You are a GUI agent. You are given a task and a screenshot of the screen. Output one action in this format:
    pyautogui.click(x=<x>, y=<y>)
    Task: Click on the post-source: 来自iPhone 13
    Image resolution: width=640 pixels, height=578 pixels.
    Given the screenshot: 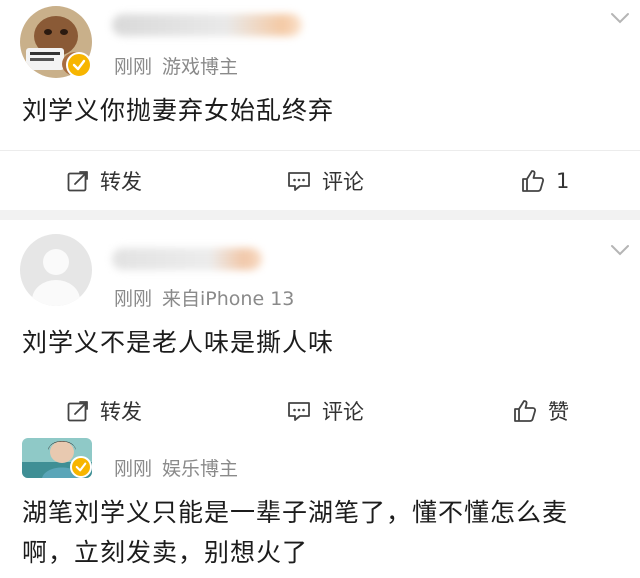 What is the action you would take?
    pyautogui.click(x=228, y=299)
    